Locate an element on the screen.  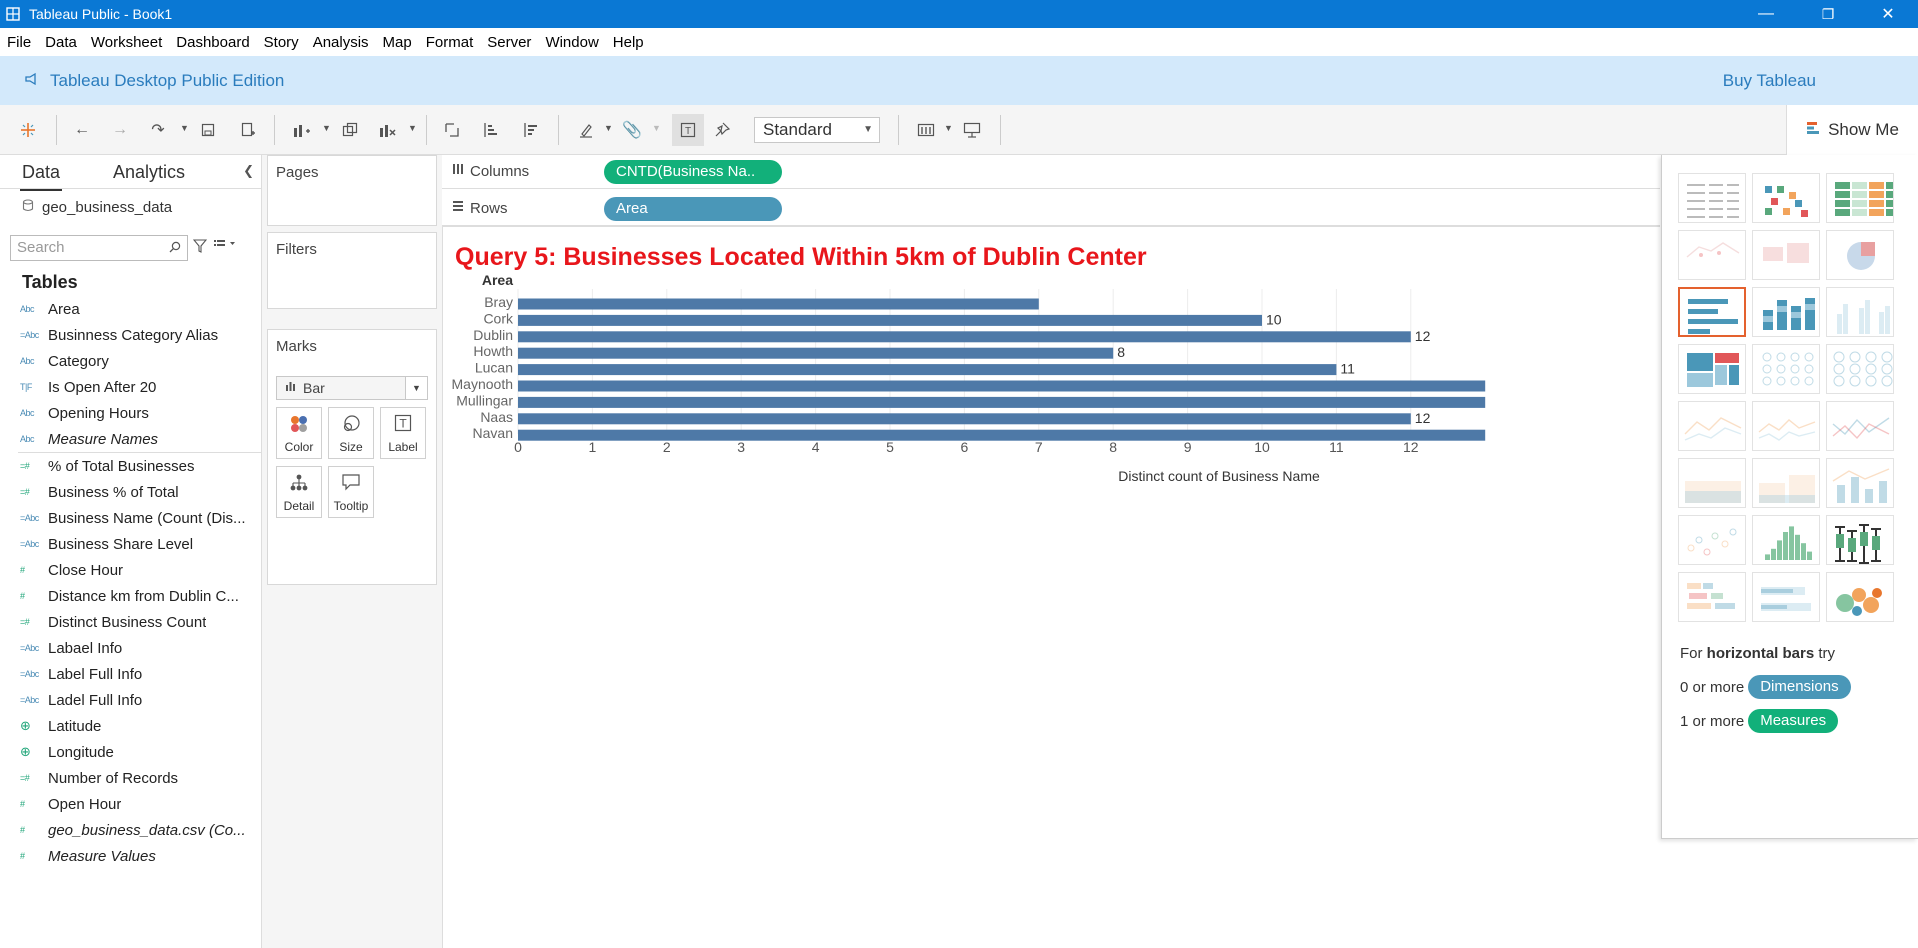
detail-button: Detail is located at coordinates (299, 492).